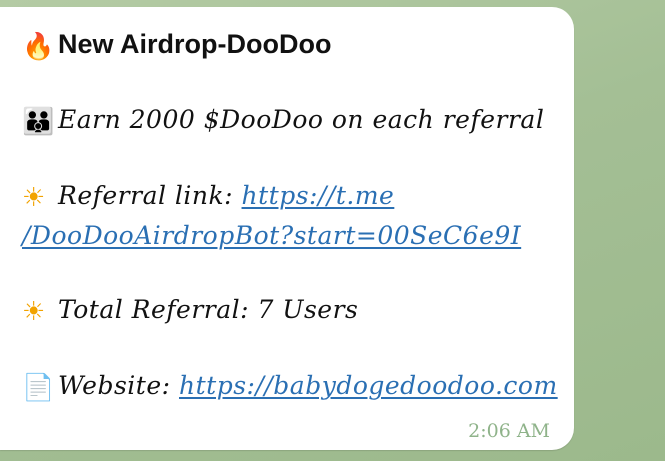 This screenshot has width=665, height=461. Describe the element at coordinates (38, 388) in the screenshot. I see `page-icon: 📄` at that location.